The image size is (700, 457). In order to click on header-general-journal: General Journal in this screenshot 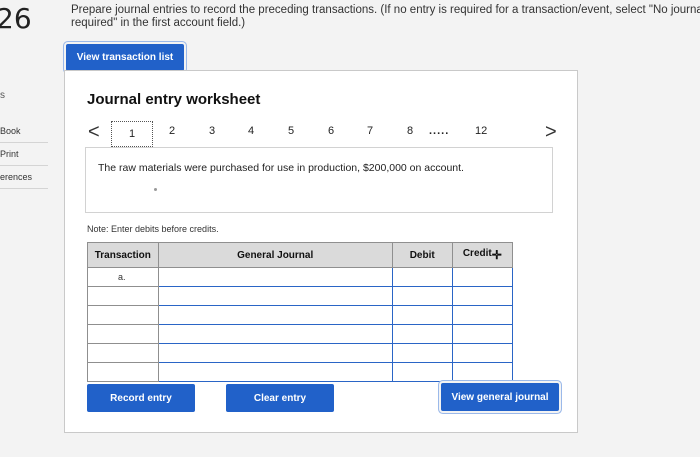, I will do `click(275, 255)`.